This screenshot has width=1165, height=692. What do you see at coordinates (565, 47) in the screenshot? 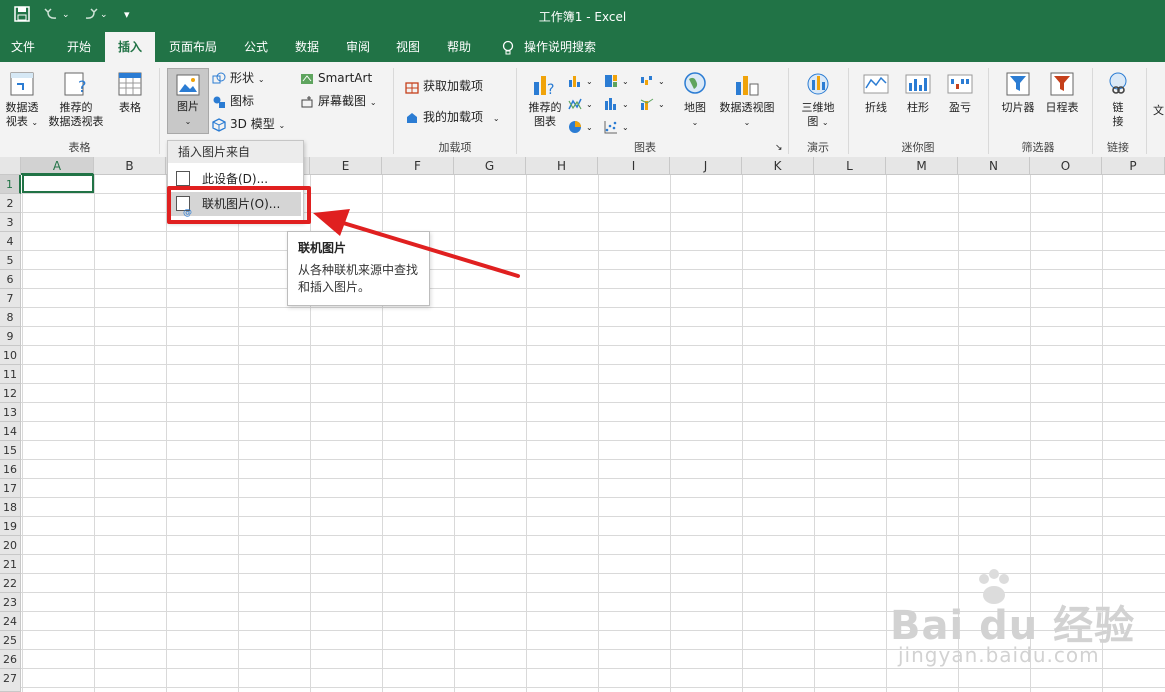
I see `tell-me-search: 操作说明搜索` at bounding box center [565, 47].